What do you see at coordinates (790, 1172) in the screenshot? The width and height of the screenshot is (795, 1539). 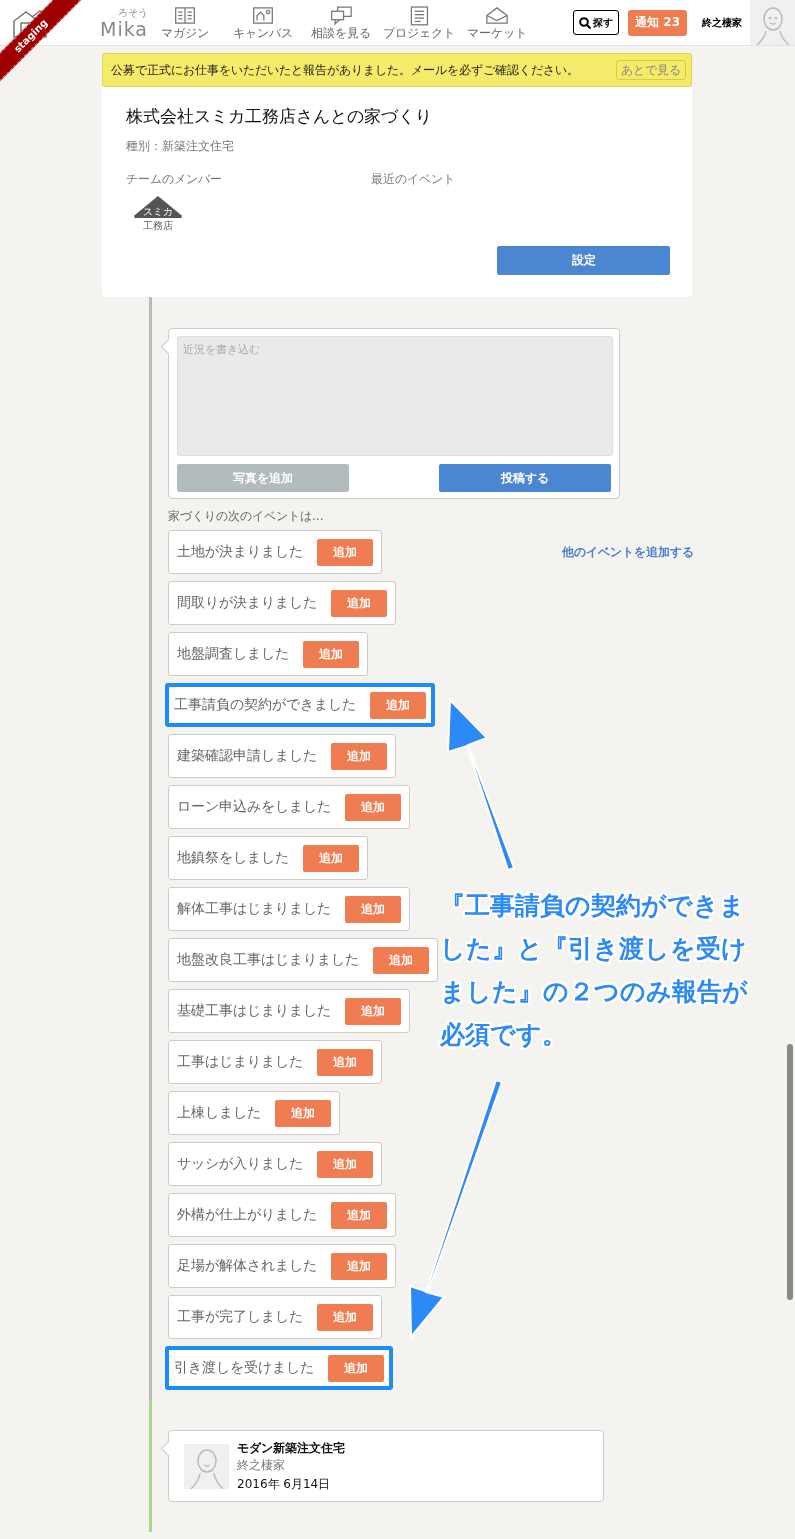 I see `scrollbar-thumb` at bounding box center [790, 1172].